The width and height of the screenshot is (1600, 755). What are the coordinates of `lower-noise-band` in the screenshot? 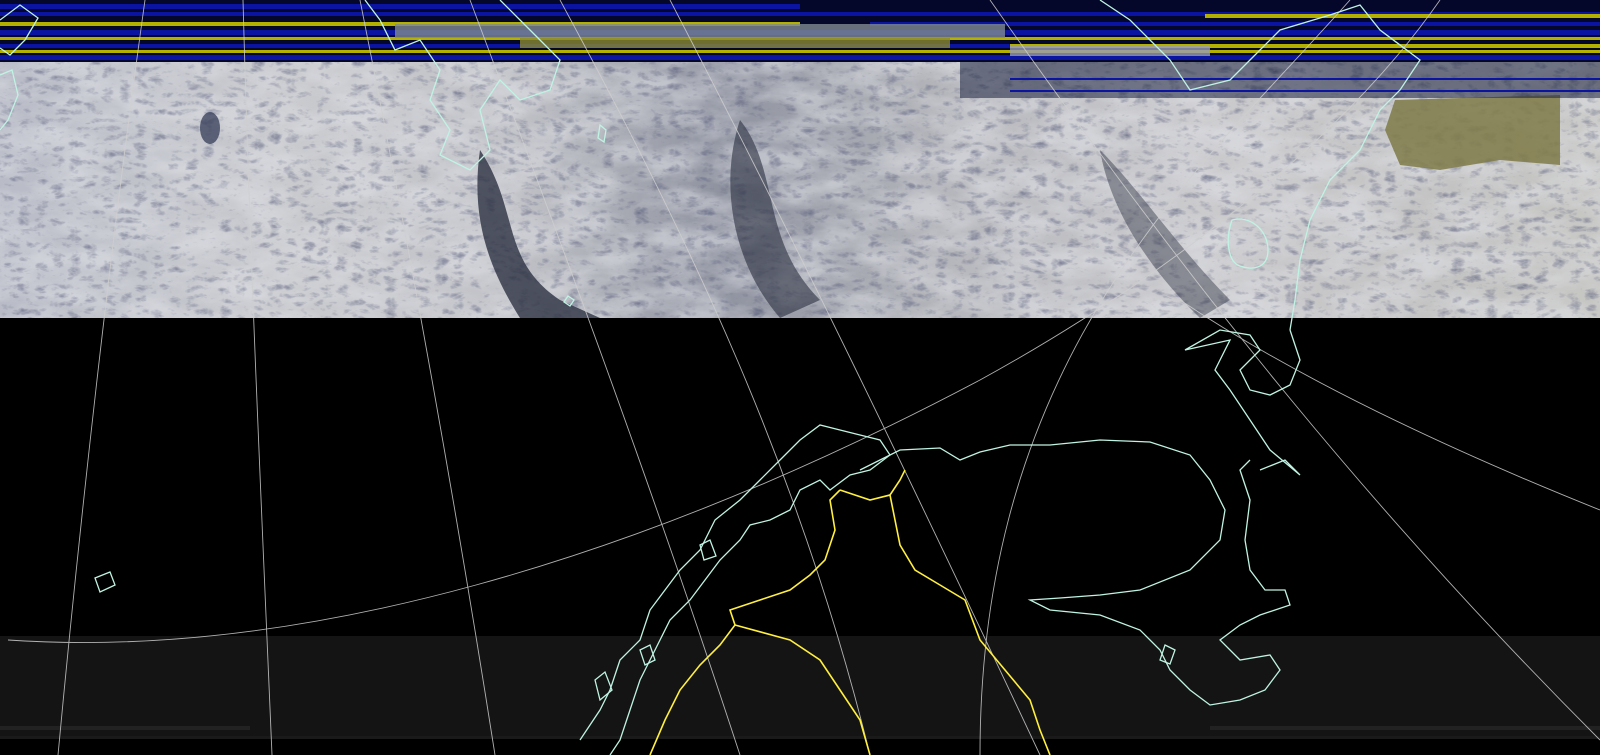 It's located at (800, 686).